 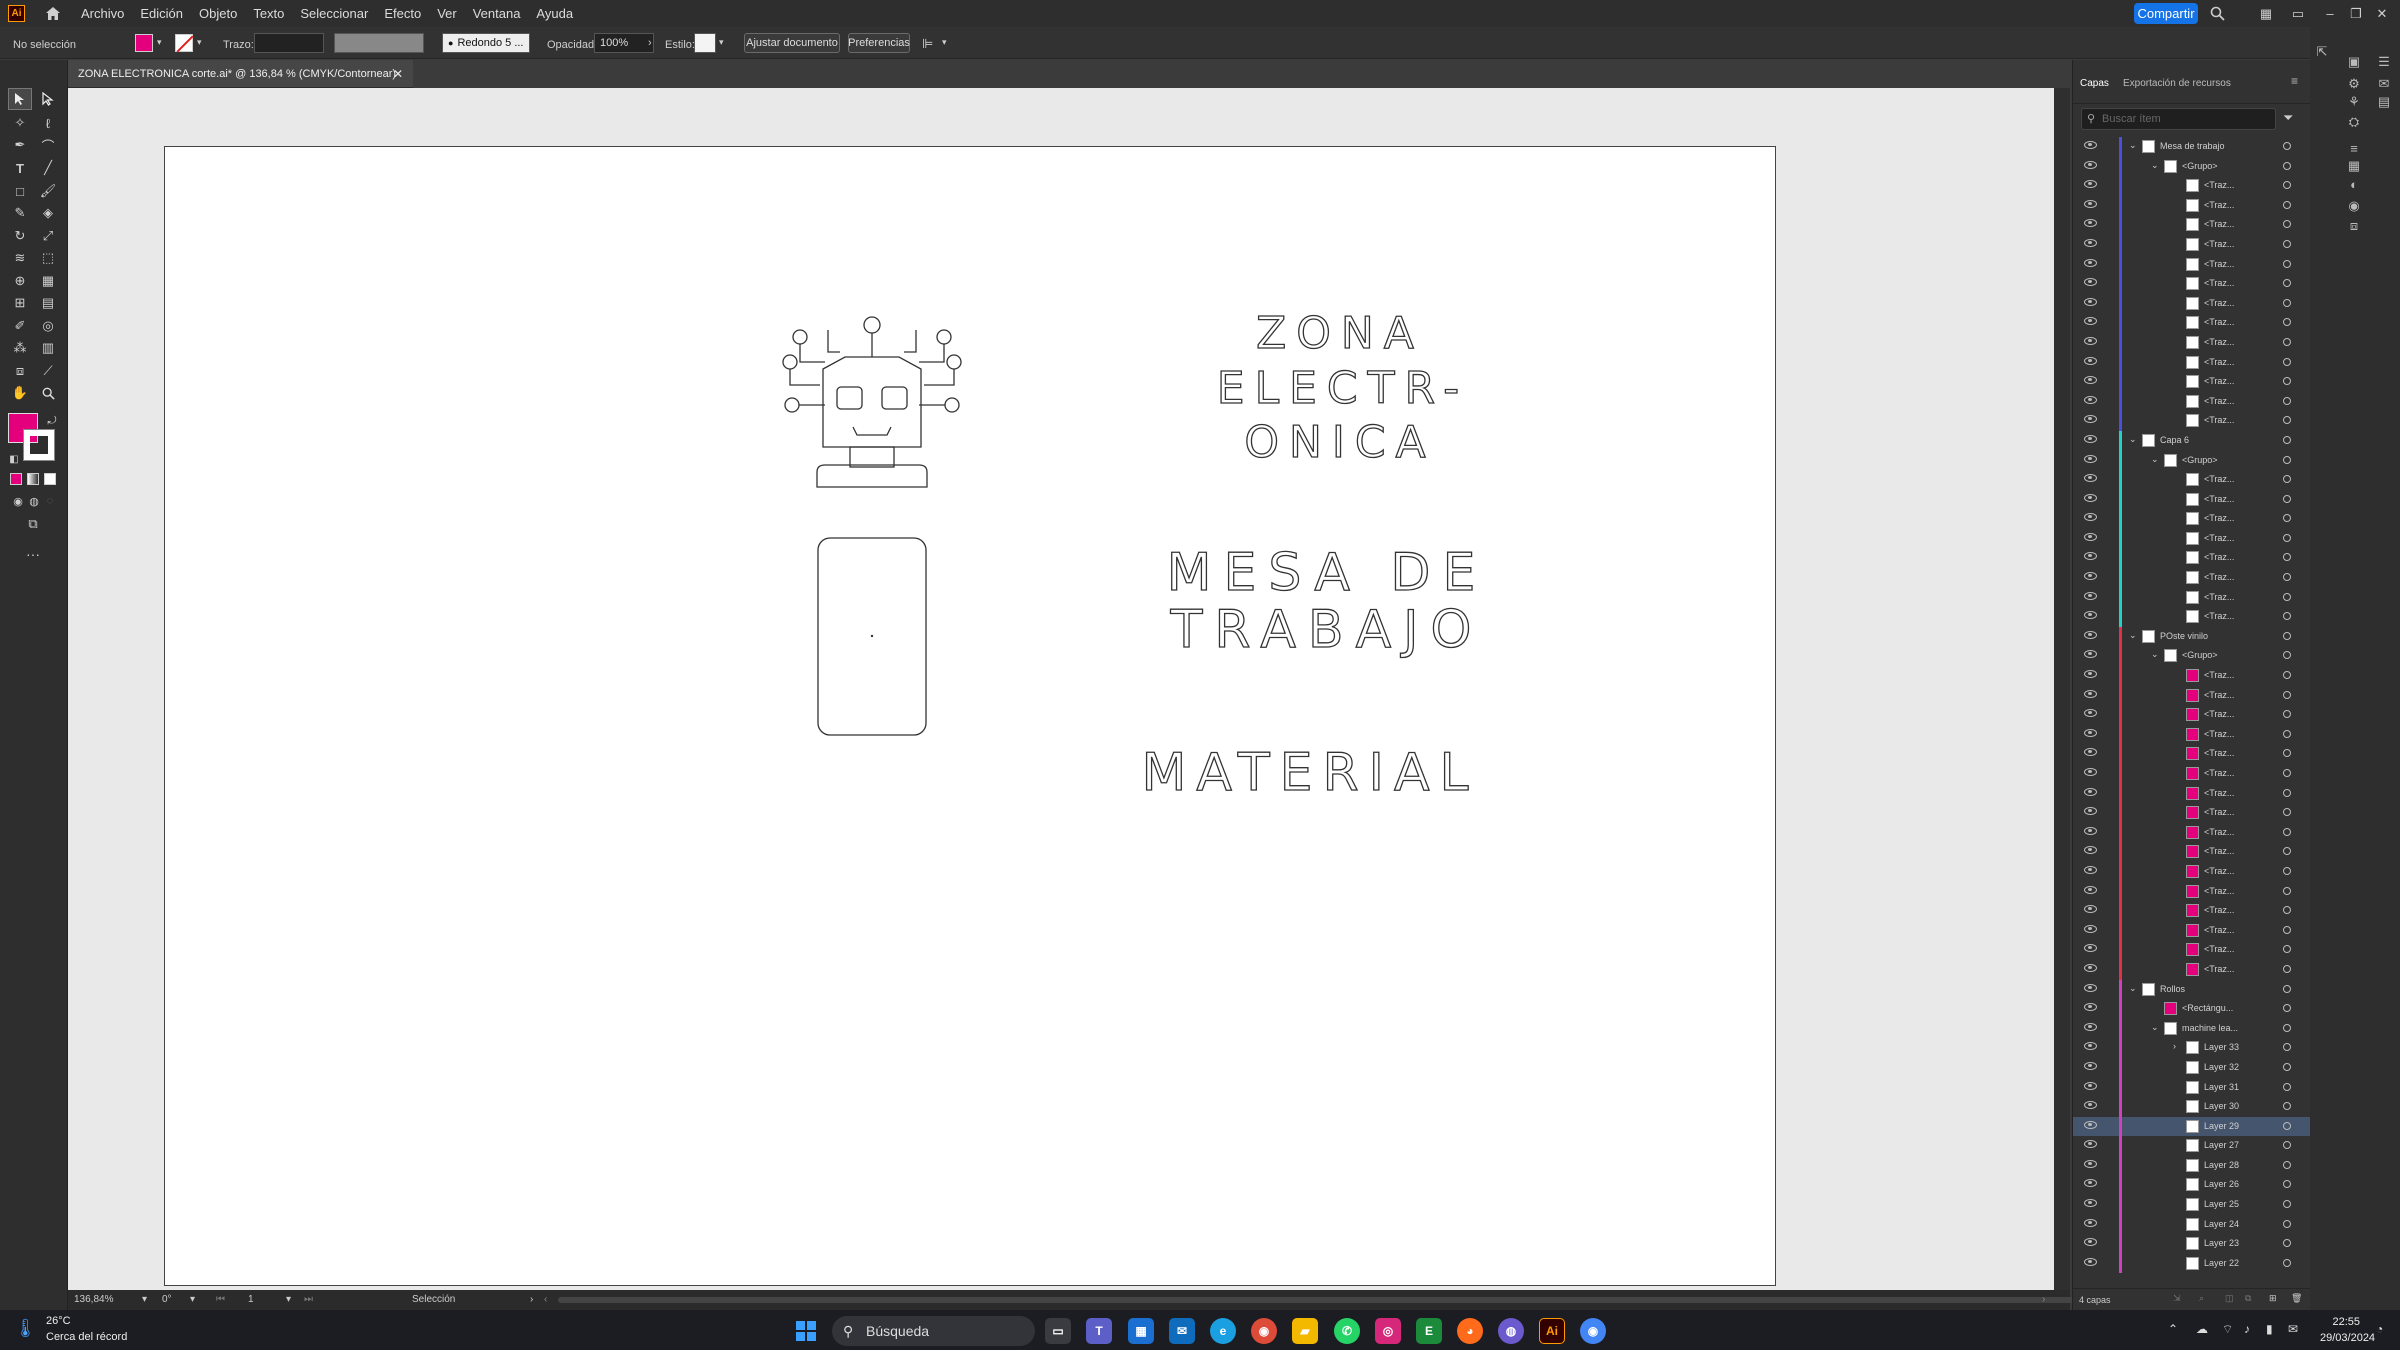 What do you see at coordinates (184, 43) in the screenshot?
I see `stroke-swatch` at bounding box center [184, 43].